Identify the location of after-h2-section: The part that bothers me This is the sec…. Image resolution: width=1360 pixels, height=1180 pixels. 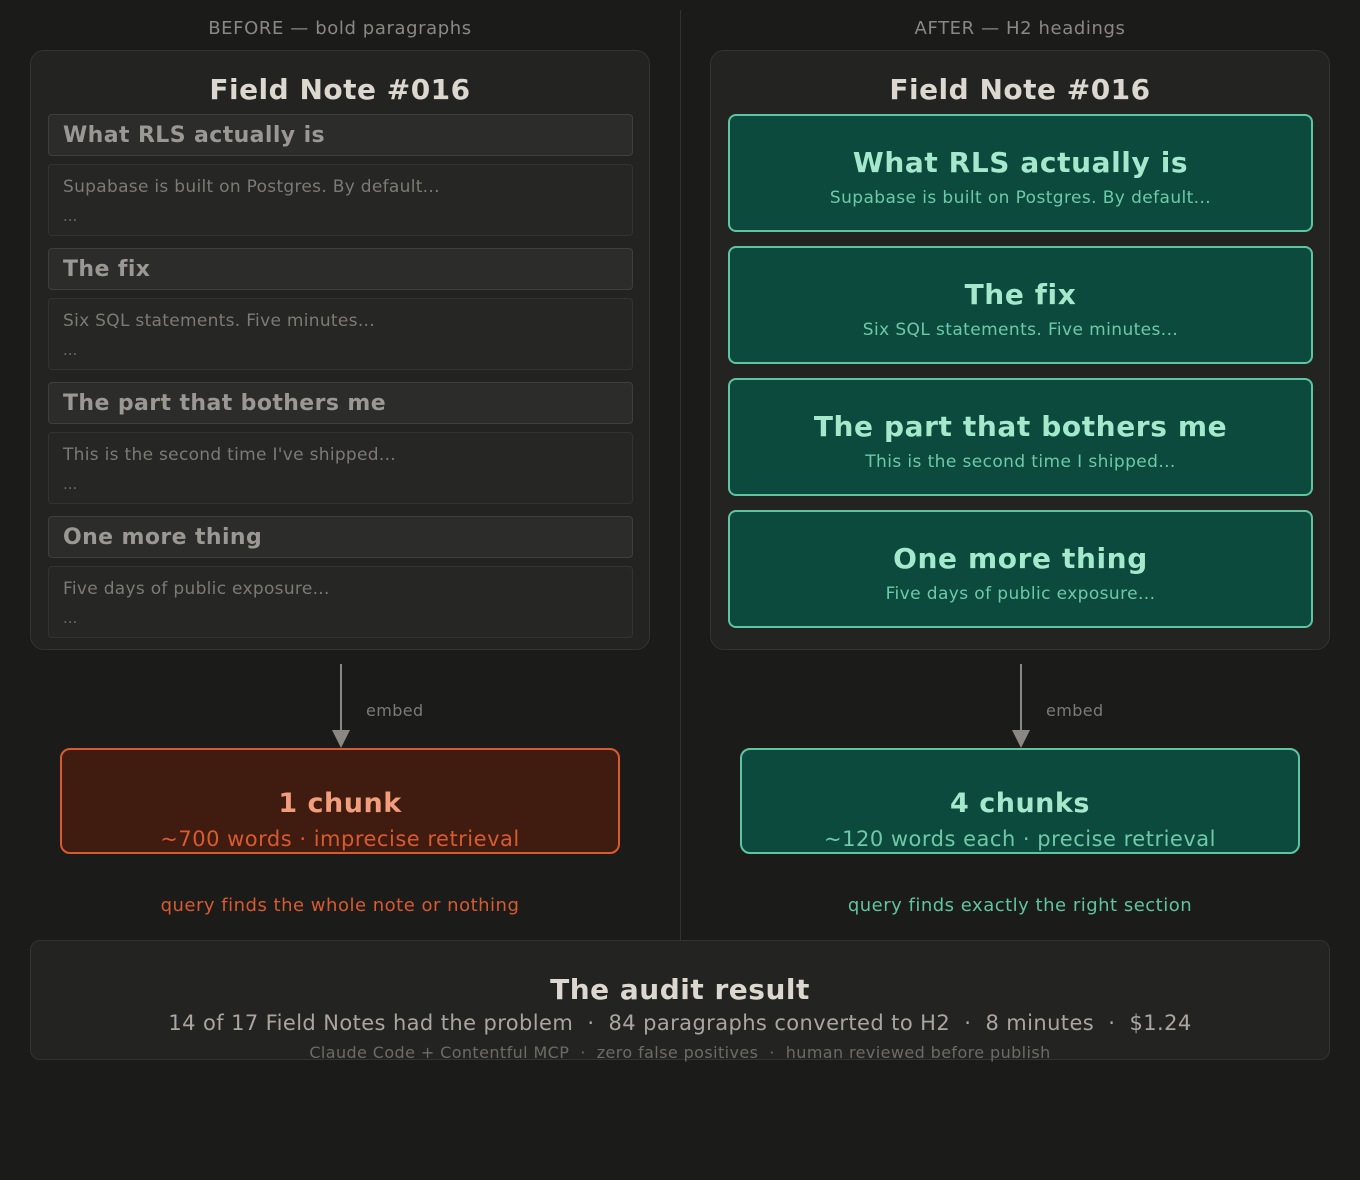
(1020, 437).